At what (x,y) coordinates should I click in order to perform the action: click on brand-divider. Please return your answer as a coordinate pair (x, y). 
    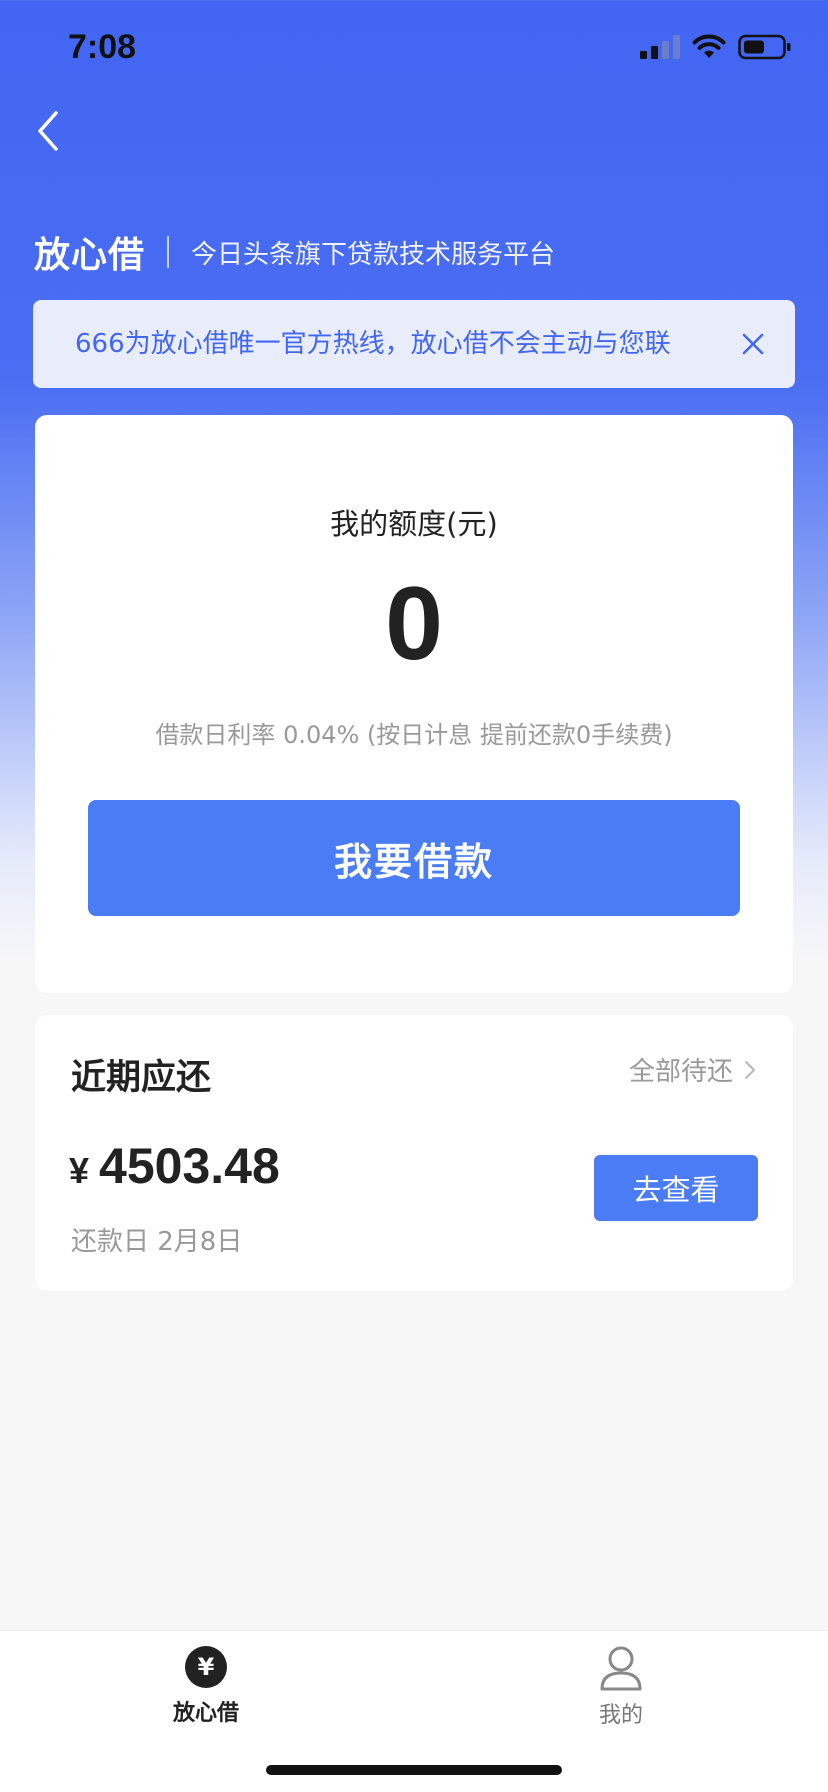
    Looking at the image, I should click on (168, 252).